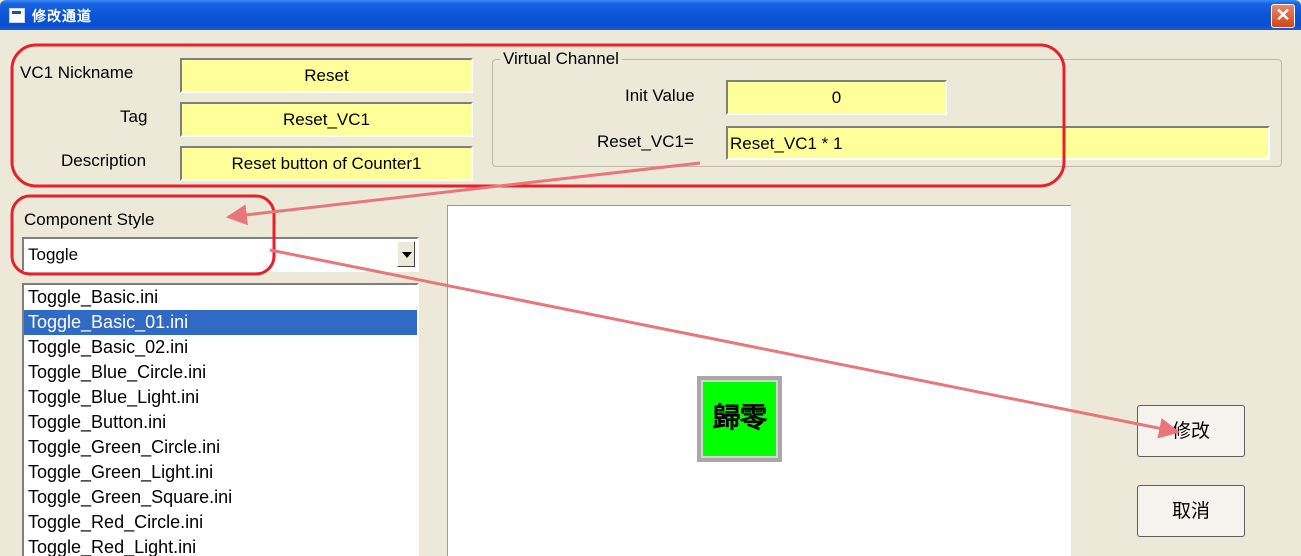  Describe the element at coordinates (220, 397) in the screenshot. I see `list-item: Toggle_Blue_Light.ini` at that location.